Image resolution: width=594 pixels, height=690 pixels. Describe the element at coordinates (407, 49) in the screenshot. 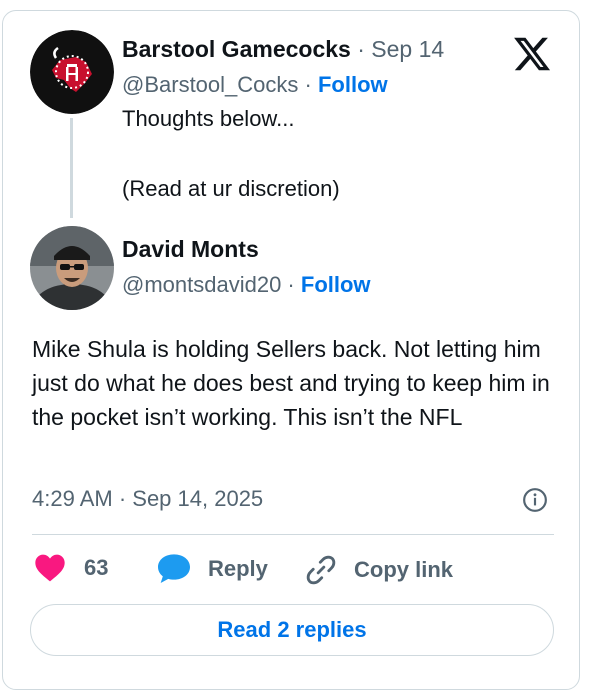

I see `quoted-date: Sep 14` at that location.